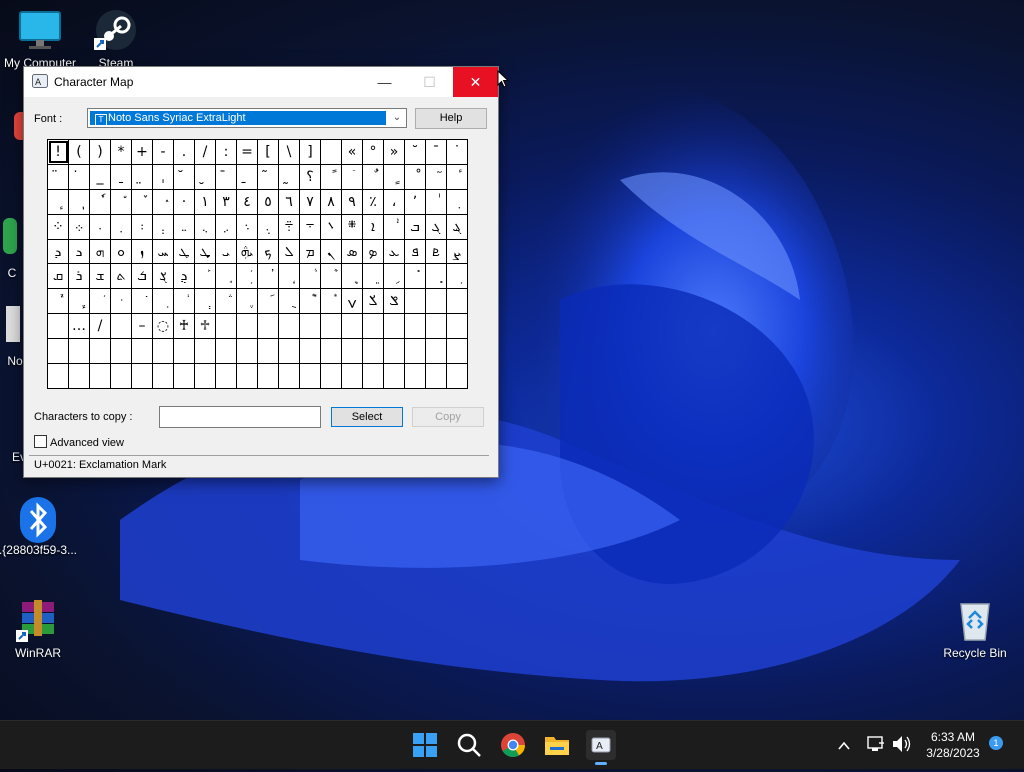 This screenshot has height=772, width=1024. What do you see at coordinates (394, 201) in the screenshot?
I see `character-cell: ،` at bounding box center [394, 201].